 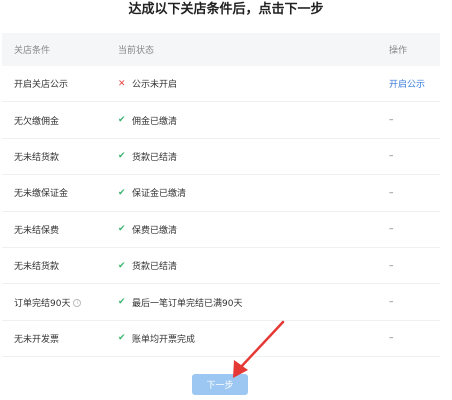 I want to click on table-row: 无欠缴佣金 ✔ 佣金已缴清 –, so click(x=221, y=120).